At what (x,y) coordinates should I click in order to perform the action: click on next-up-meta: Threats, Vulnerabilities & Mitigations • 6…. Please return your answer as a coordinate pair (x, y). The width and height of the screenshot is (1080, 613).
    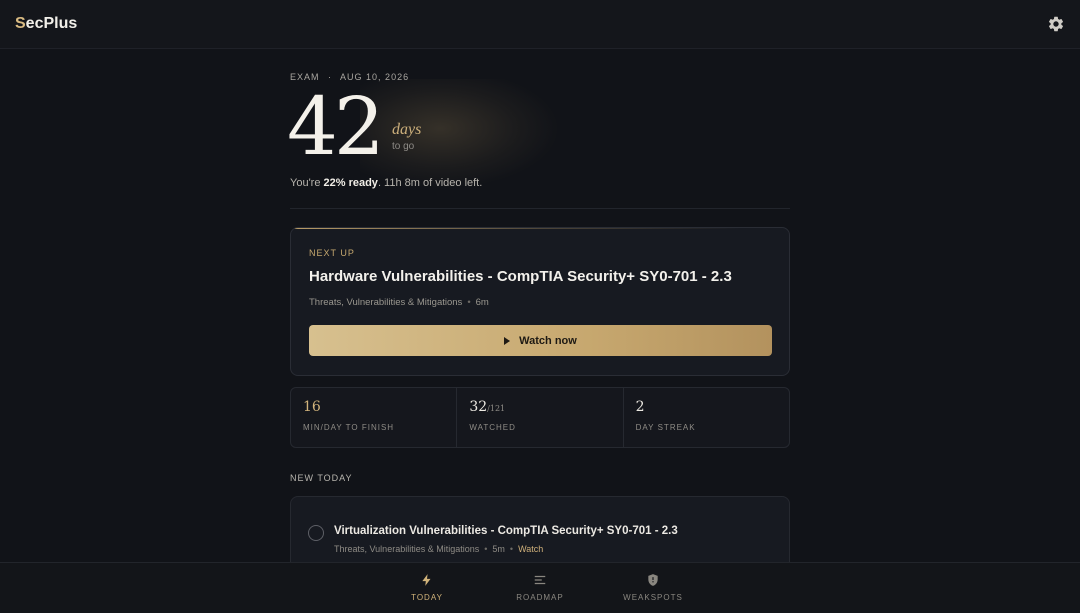
    Looking at the image, I should click on (399, 302).